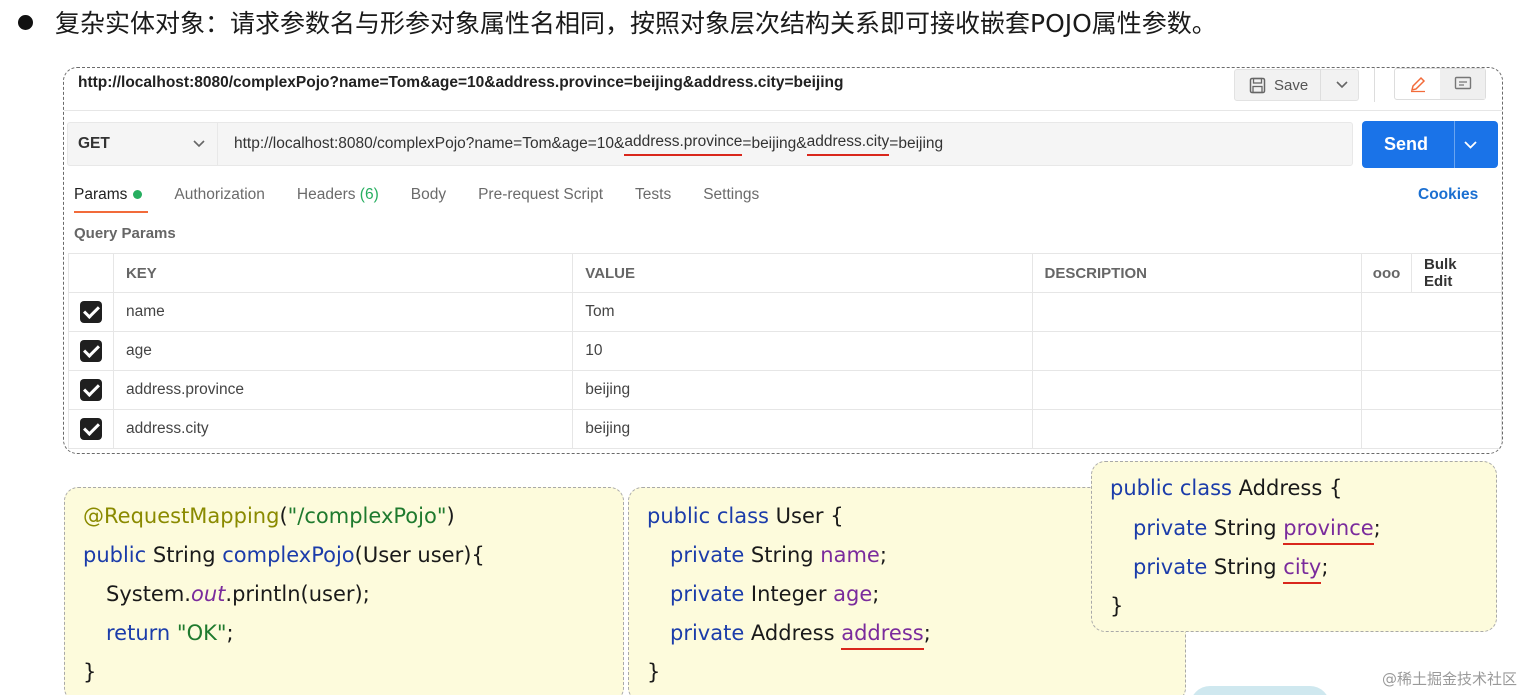 Image resolution: width=1529 pixels, height=695 pixels. I want to click on param-key: address.city, so click(343, 429).